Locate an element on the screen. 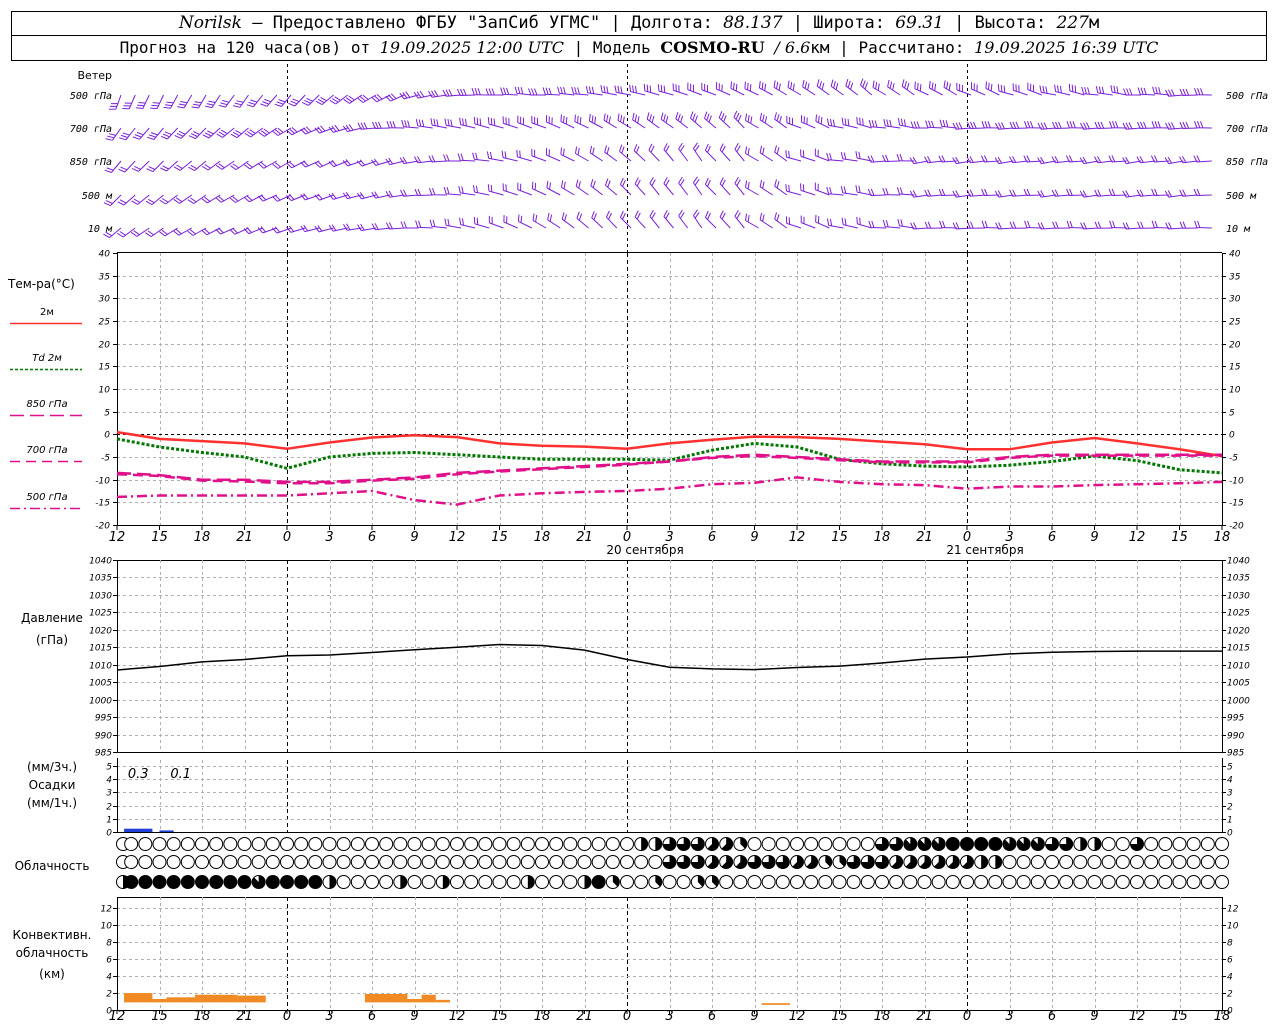  time-label-bottom-15: 9 is located at coordinates (754, 1016).